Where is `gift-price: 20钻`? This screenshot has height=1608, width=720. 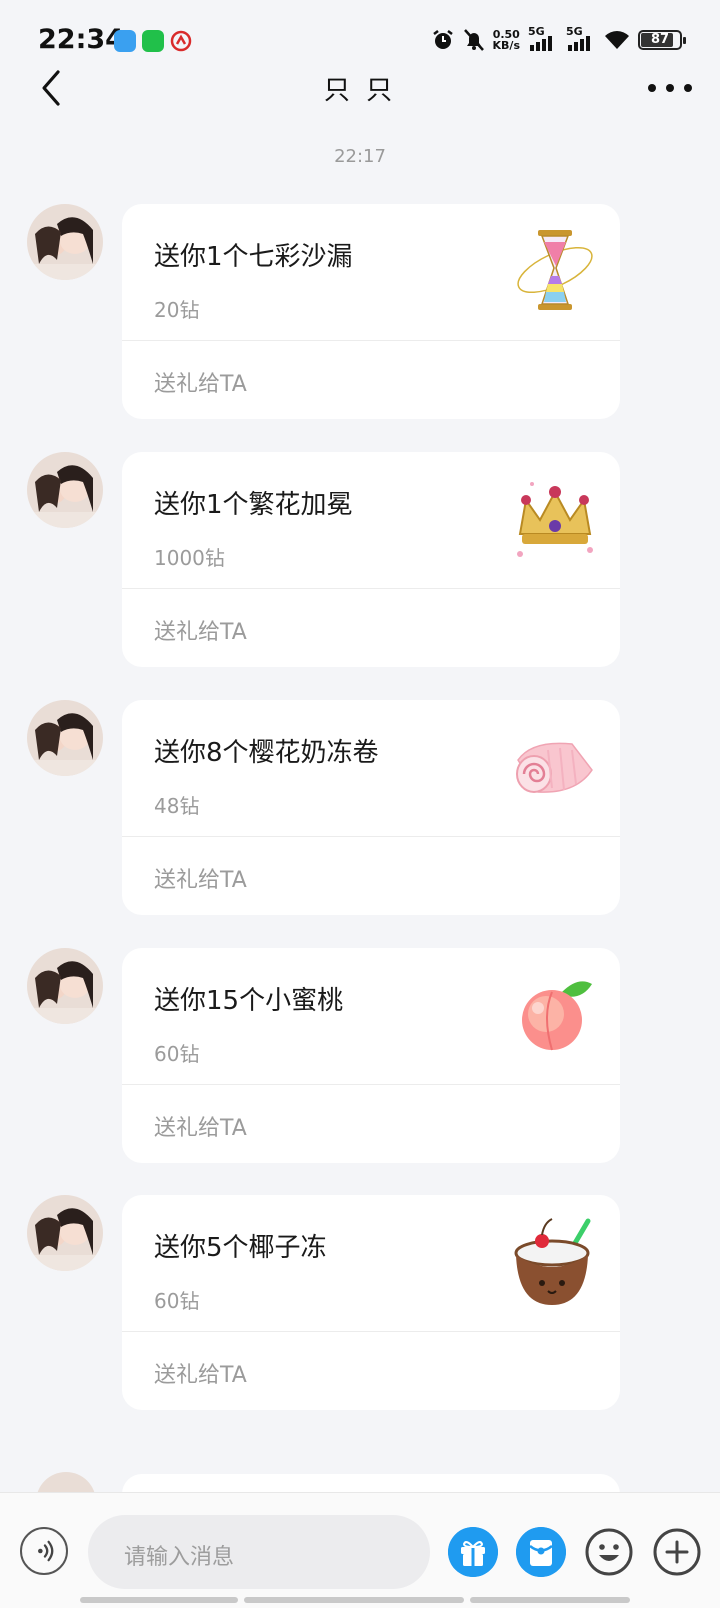
gift-price: 20钻 is located at coordinates (177, 310).